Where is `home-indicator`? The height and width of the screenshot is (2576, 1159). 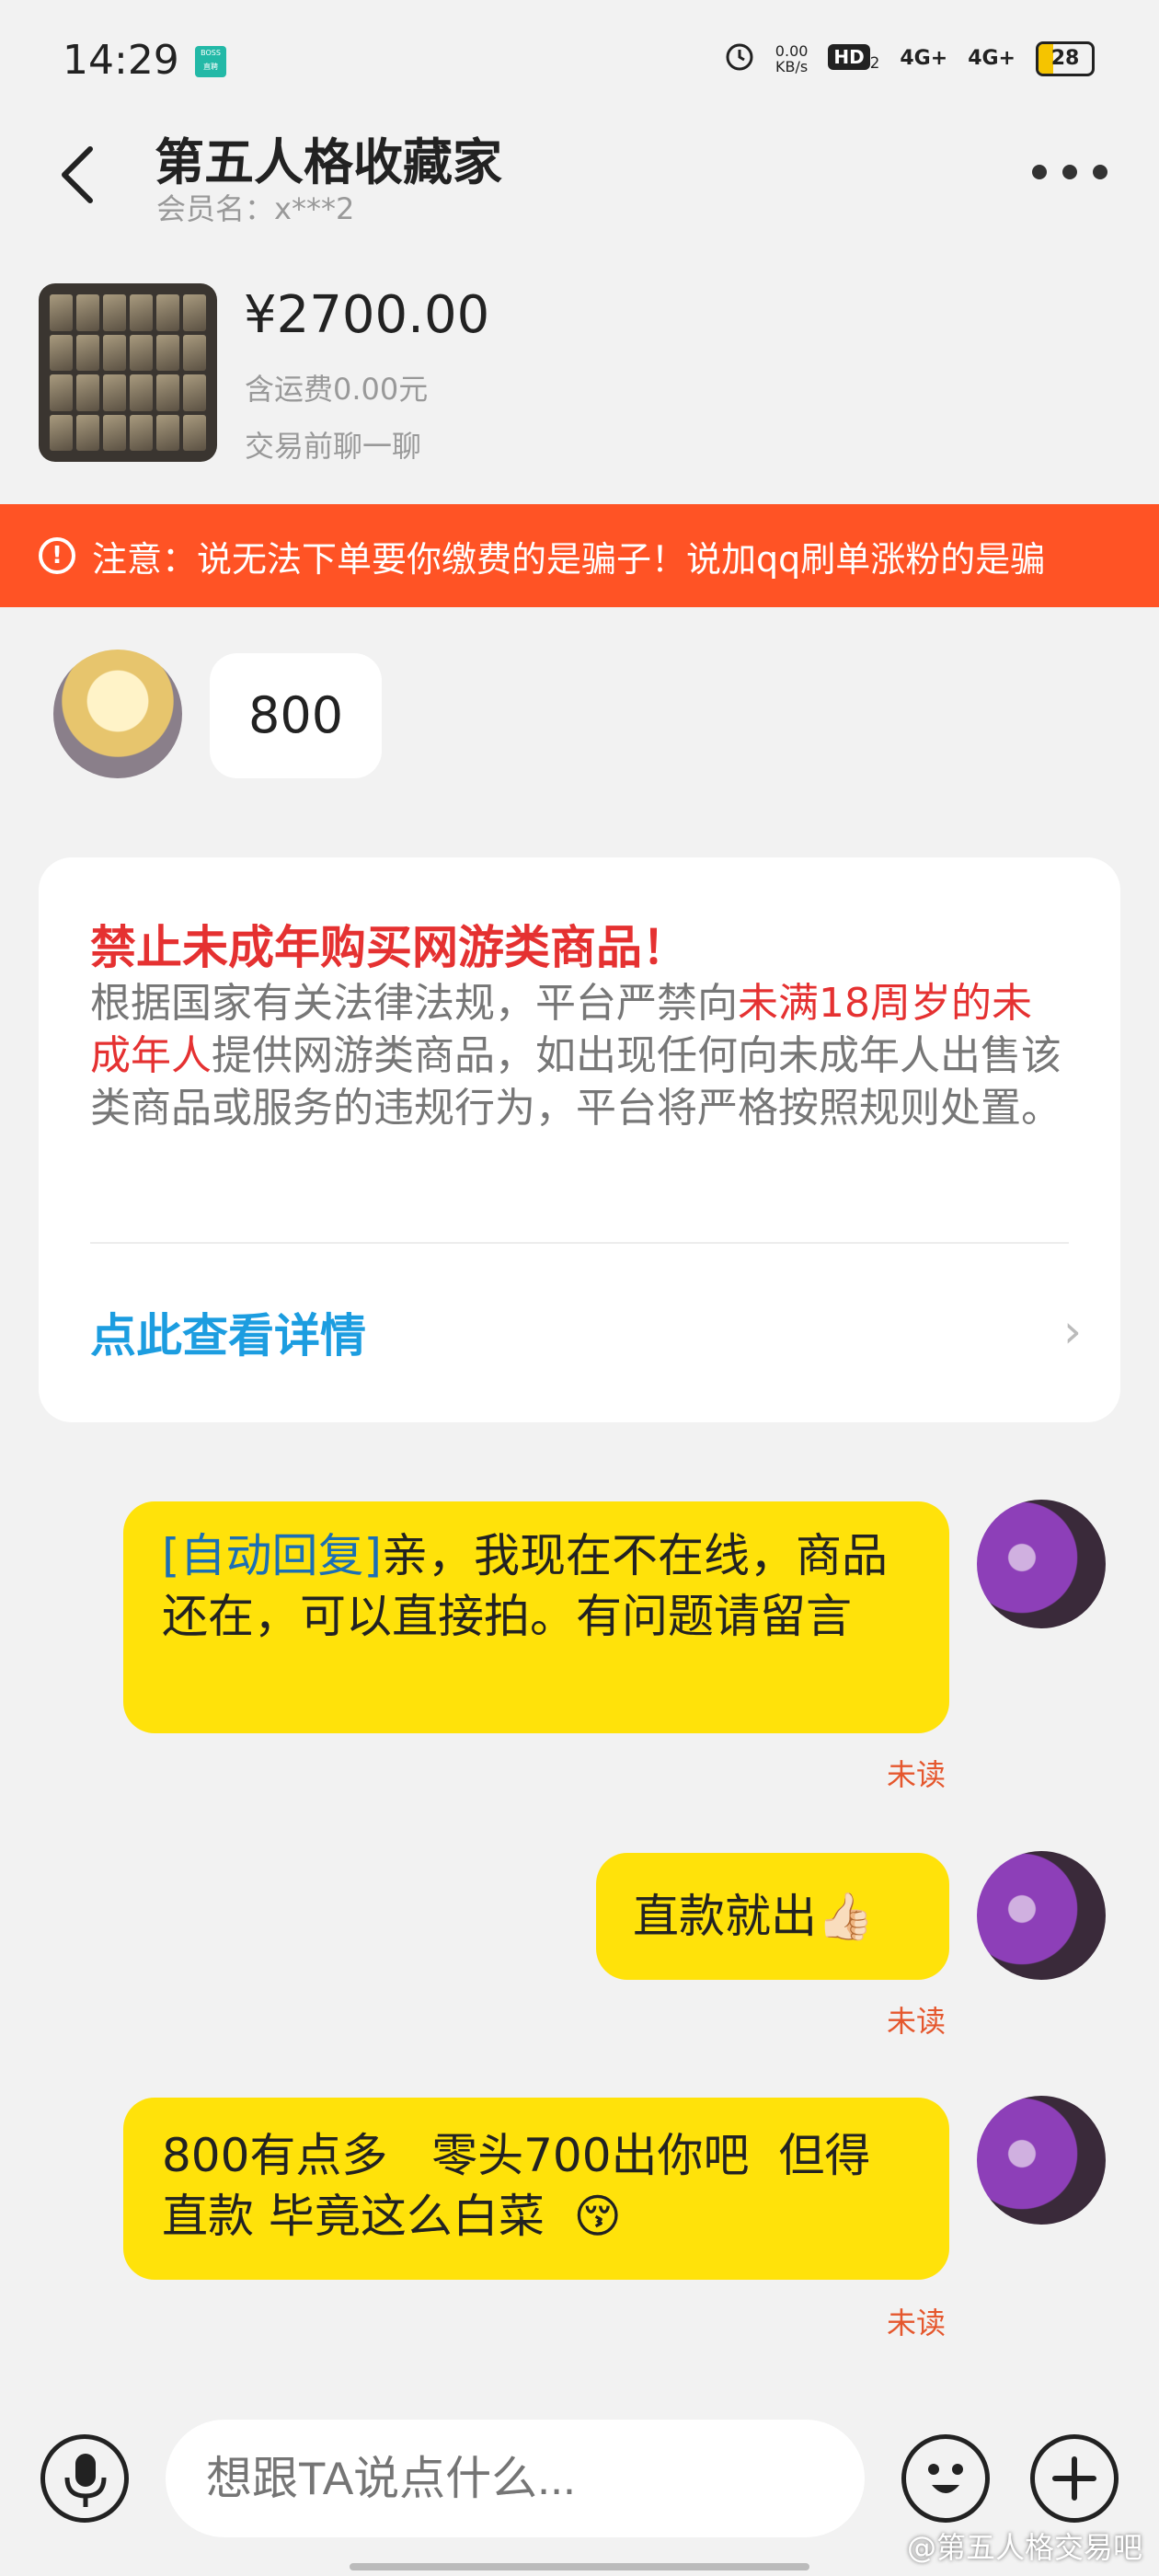 home-indicator is located at coordinates (579, 2566).